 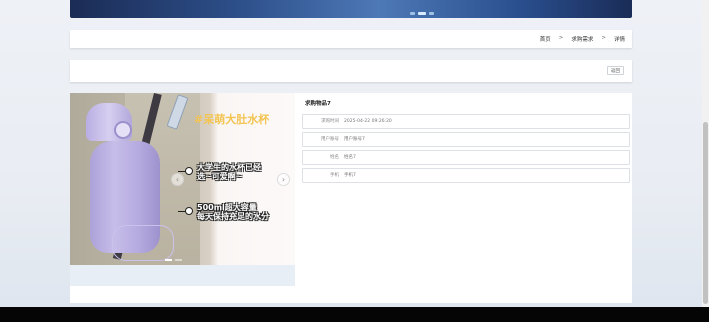 I want to click on field-value: 手机7, so click(x=350, y=175).